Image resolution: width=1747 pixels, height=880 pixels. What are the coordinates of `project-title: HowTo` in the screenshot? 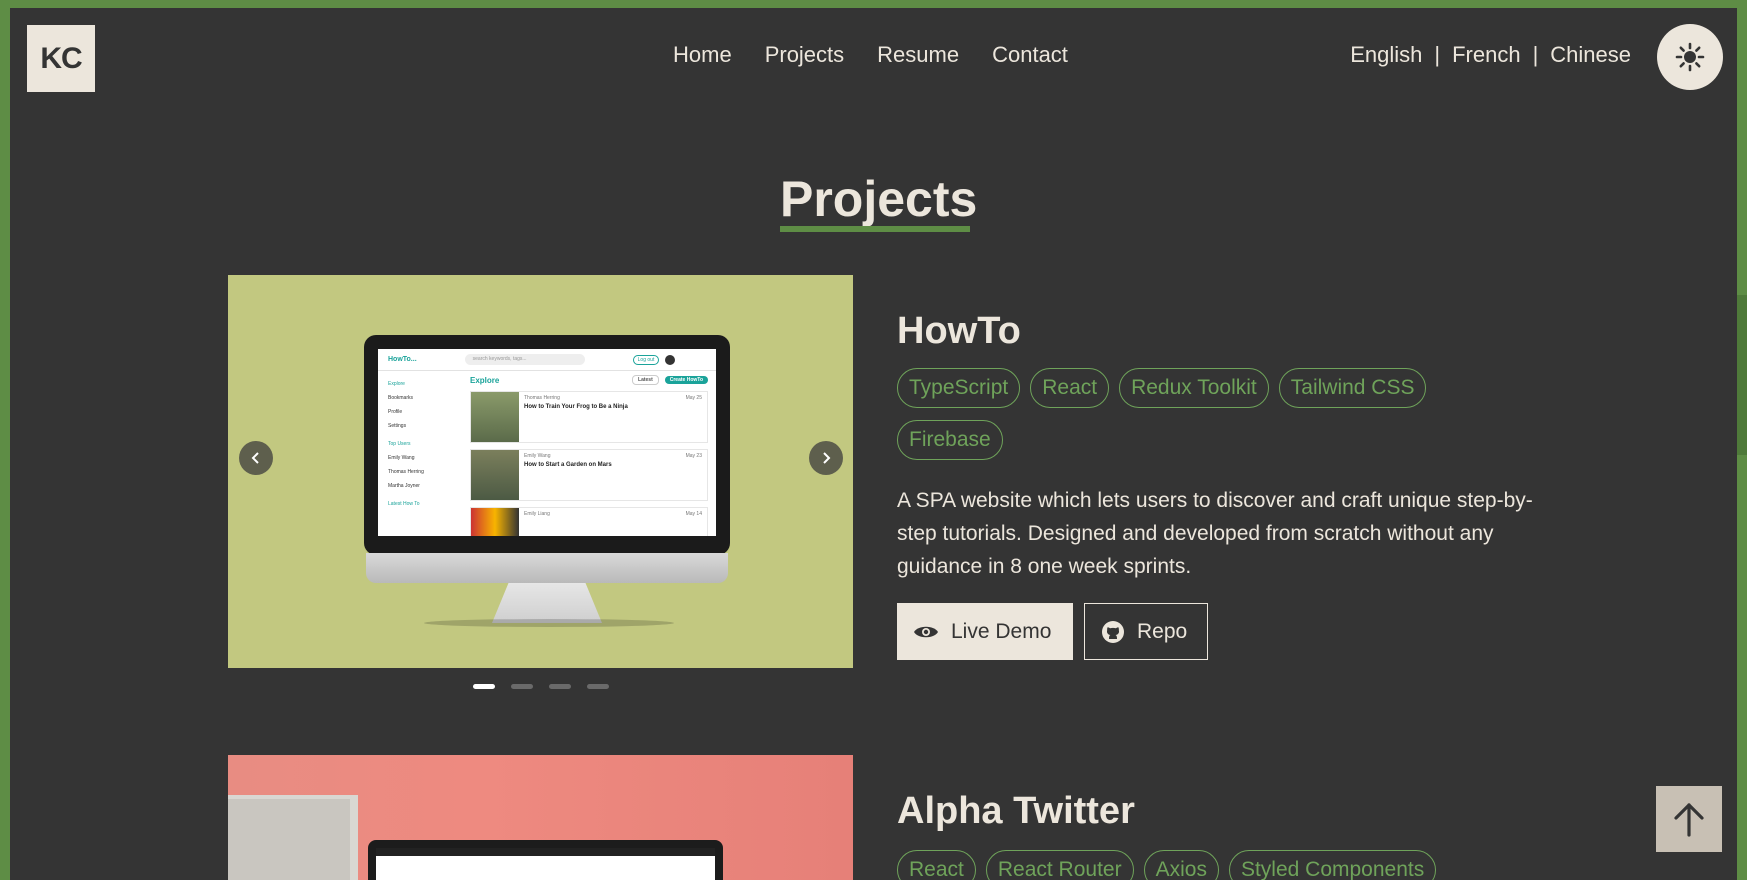 It's located at (959, 331).